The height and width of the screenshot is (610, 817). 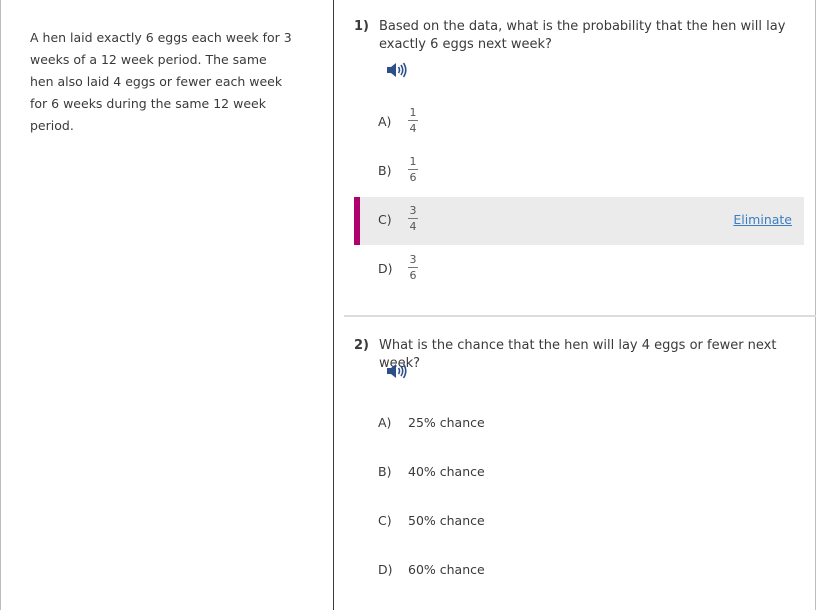 I want to click on pane-divider, so click(x=333, y=305).